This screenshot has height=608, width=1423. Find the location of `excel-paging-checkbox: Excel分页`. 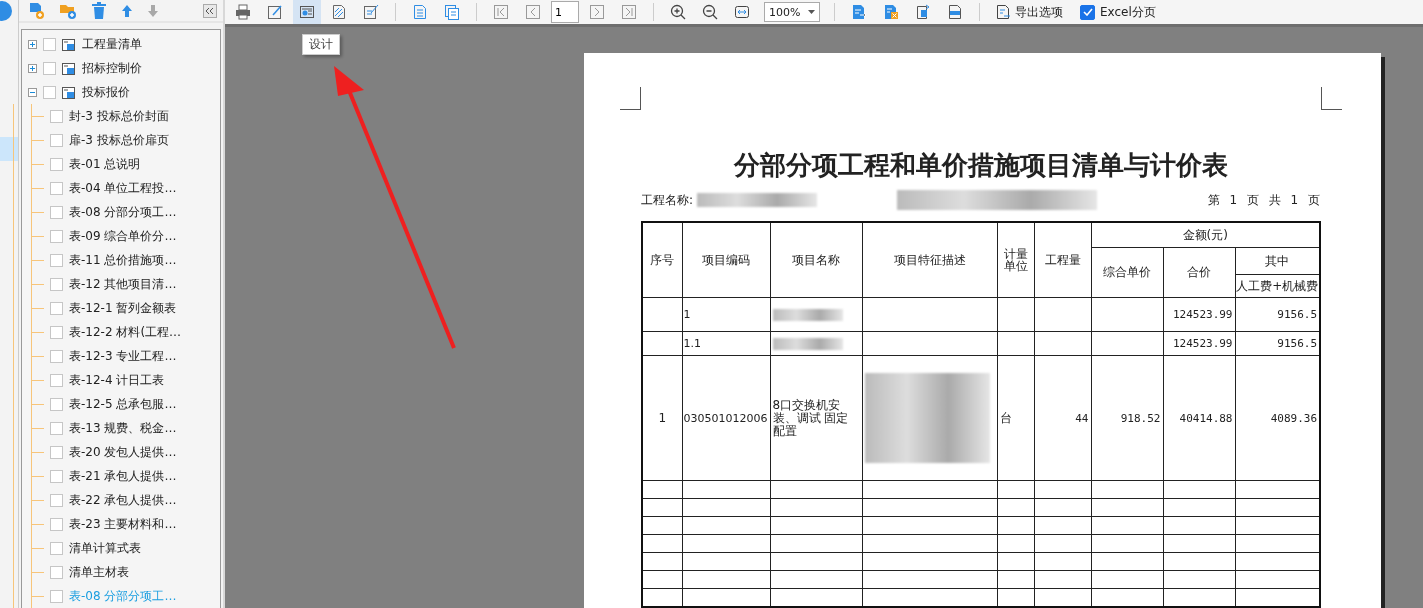

excel-paging-checkbox: Excel分页 is located at coordinates (1118, 12).